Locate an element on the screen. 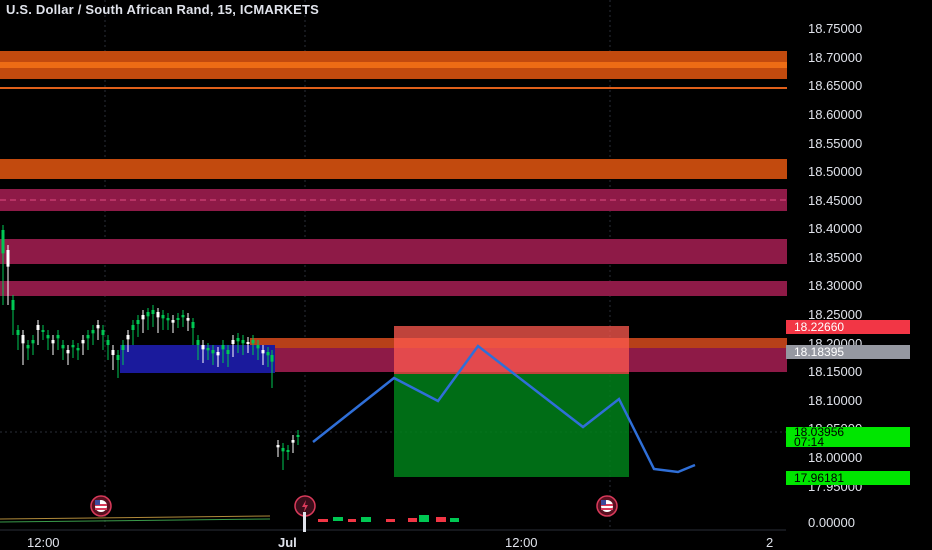  price-tag-gray: 18.18395 is located at coordinates (848, 352).